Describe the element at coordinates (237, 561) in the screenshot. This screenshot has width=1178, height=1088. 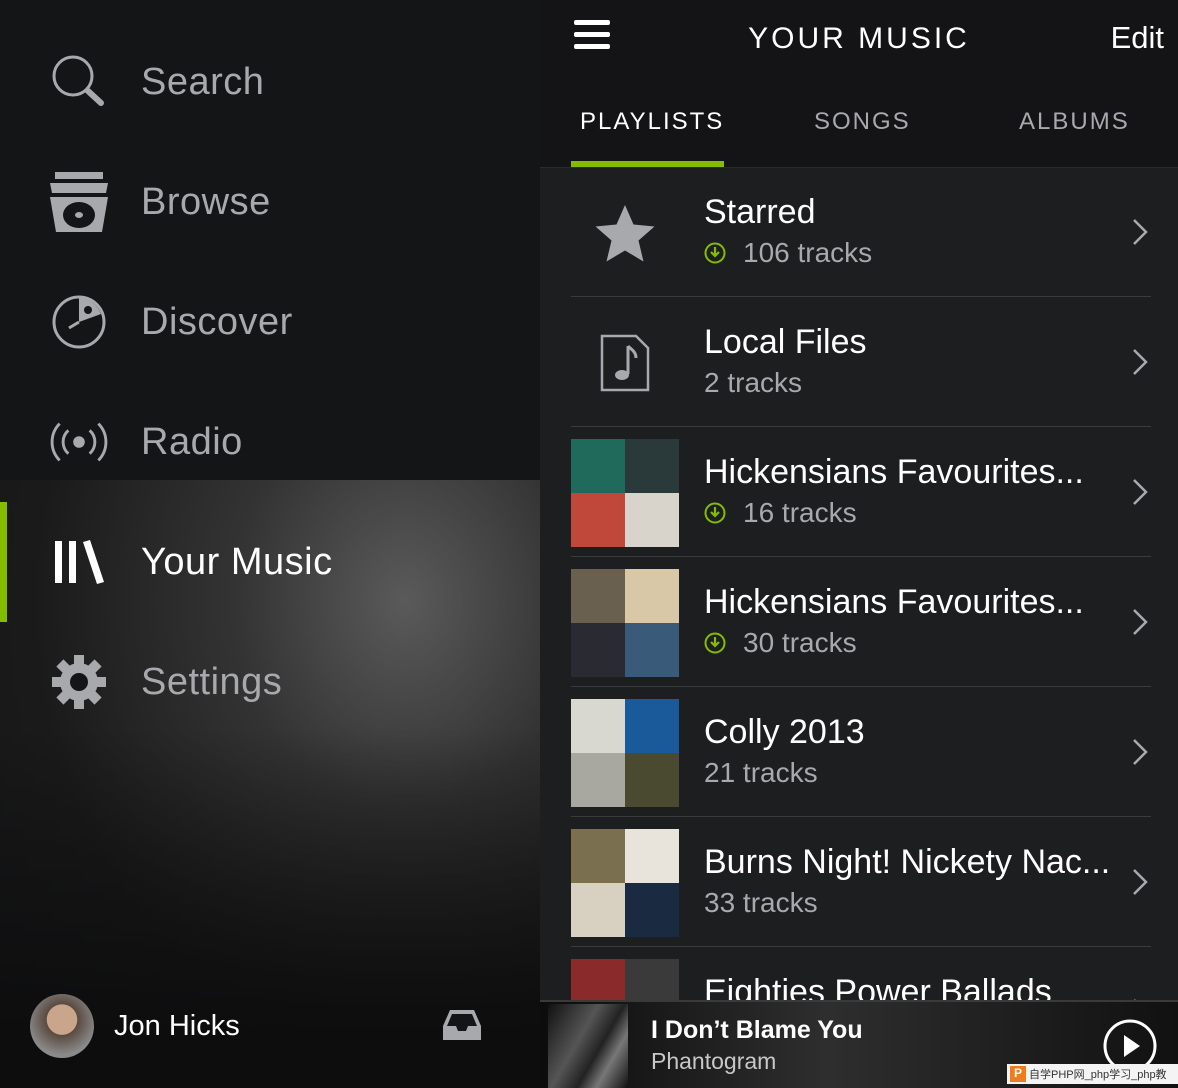
I see `sidebar-item-label: Your Music` at that location.